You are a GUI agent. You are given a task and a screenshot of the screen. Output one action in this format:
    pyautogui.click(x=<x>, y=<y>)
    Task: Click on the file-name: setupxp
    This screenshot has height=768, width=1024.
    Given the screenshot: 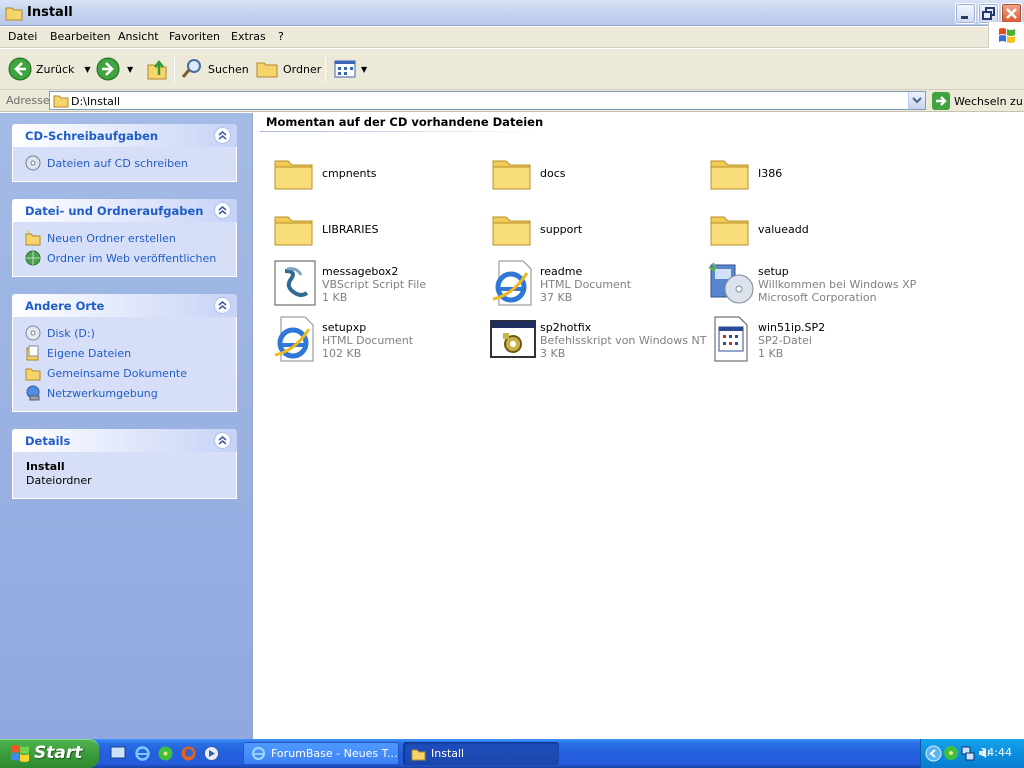 What is the action you would take?
    pyautogui.click(x=344, y=327)
    